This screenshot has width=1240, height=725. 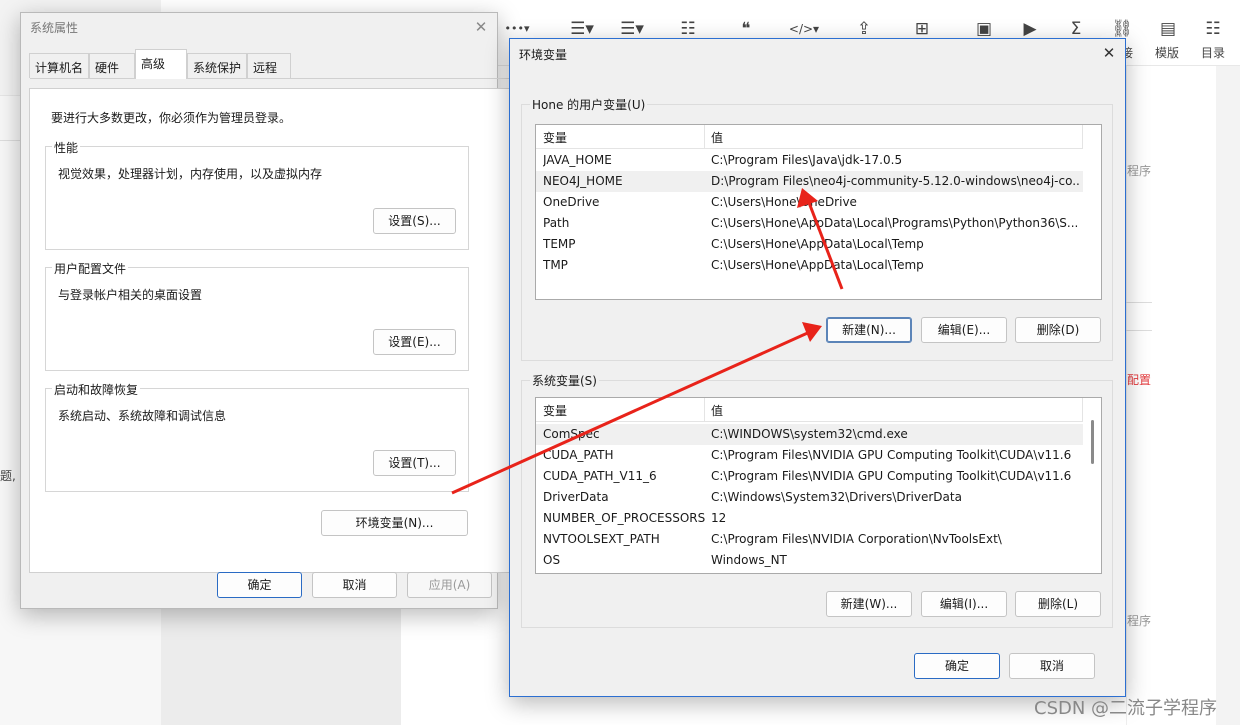 What do you see at coordinates (807, 198) in the screenshot?
I see `arrow-head-neo4j-row` at bounding box center [807, 198].